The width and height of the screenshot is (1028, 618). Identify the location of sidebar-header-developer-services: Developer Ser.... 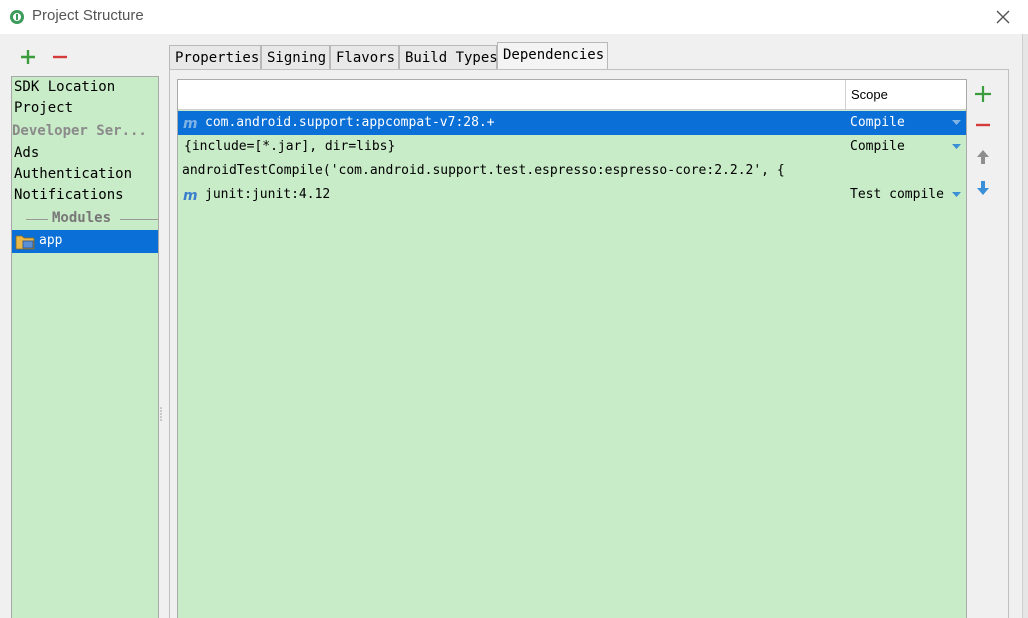
(79, 131).